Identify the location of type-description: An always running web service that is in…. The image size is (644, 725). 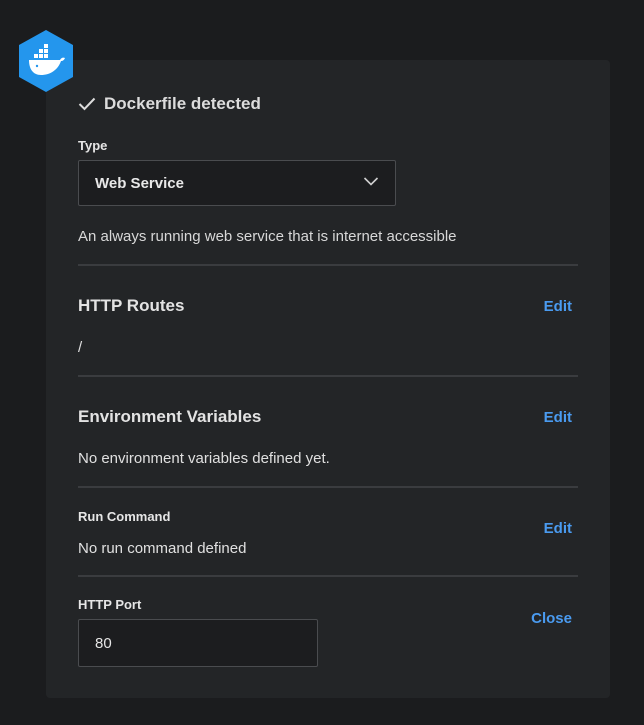
(267, 236).